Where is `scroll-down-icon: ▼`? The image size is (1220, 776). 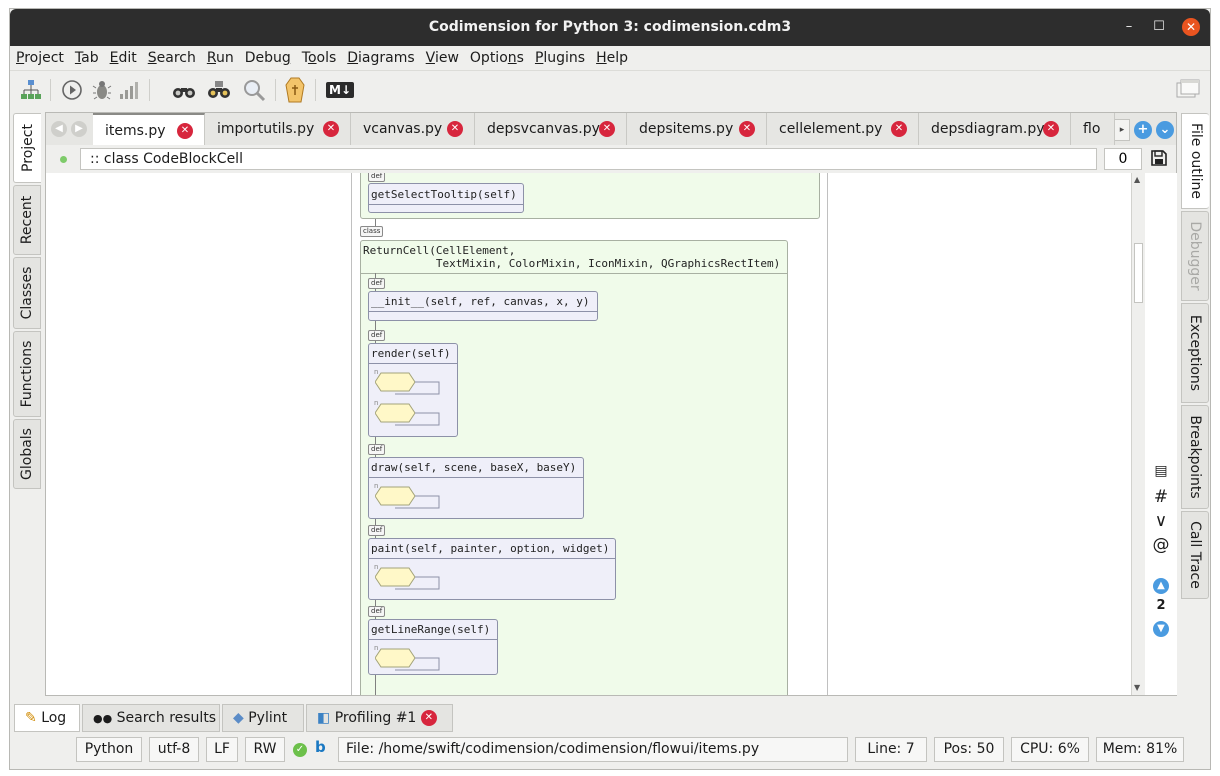 scroll-down-icon: ▼ is located at coordinates (1137, 687).